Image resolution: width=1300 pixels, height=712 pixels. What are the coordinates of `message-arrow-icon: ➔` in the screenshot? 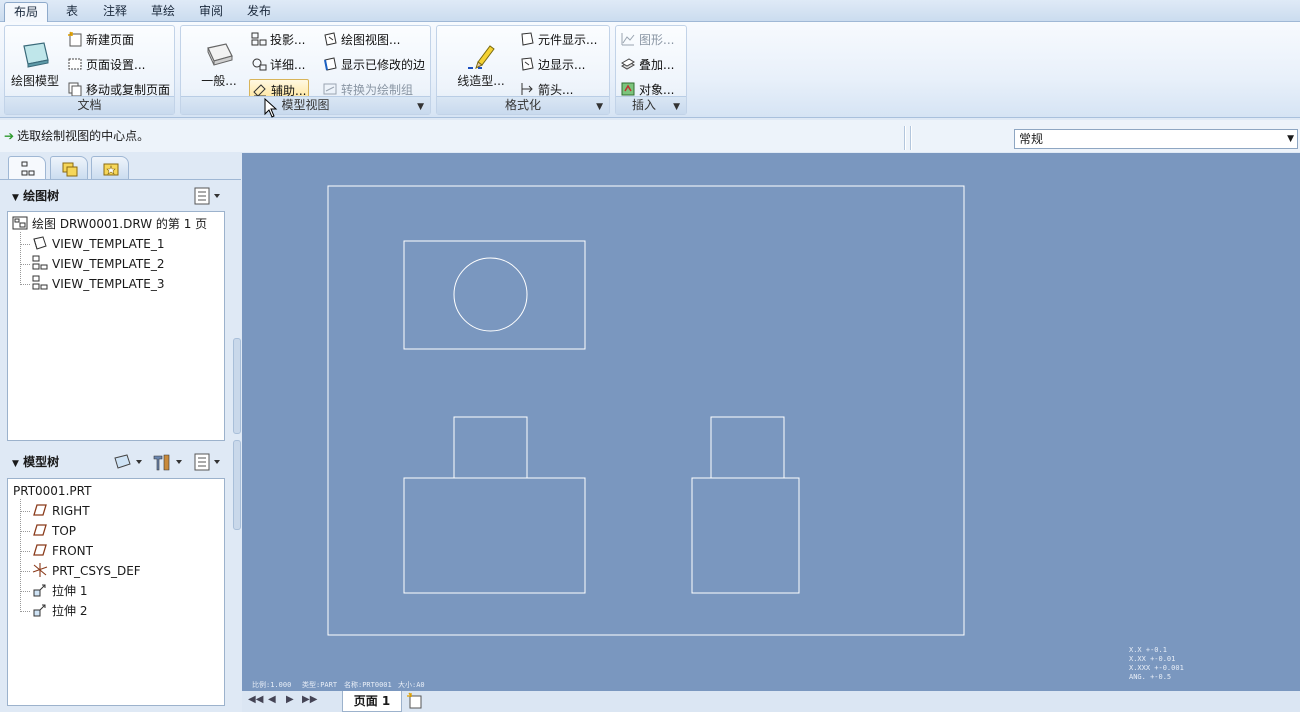 It's located at (9, 136).